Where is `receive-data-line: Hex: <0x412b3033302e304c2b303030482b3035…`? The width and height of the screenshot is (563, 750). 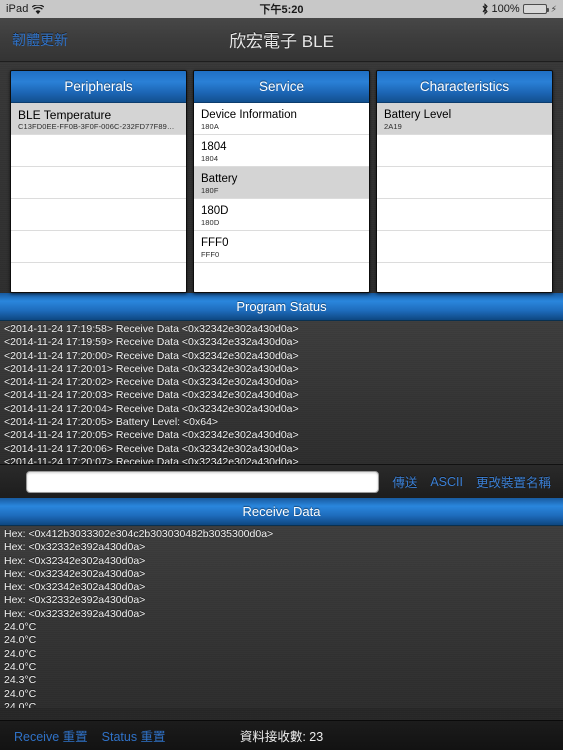
receive-data-line: Hex: <0x412b3033302e304c2b303030482b3035… is located at coordinates (139, 534).